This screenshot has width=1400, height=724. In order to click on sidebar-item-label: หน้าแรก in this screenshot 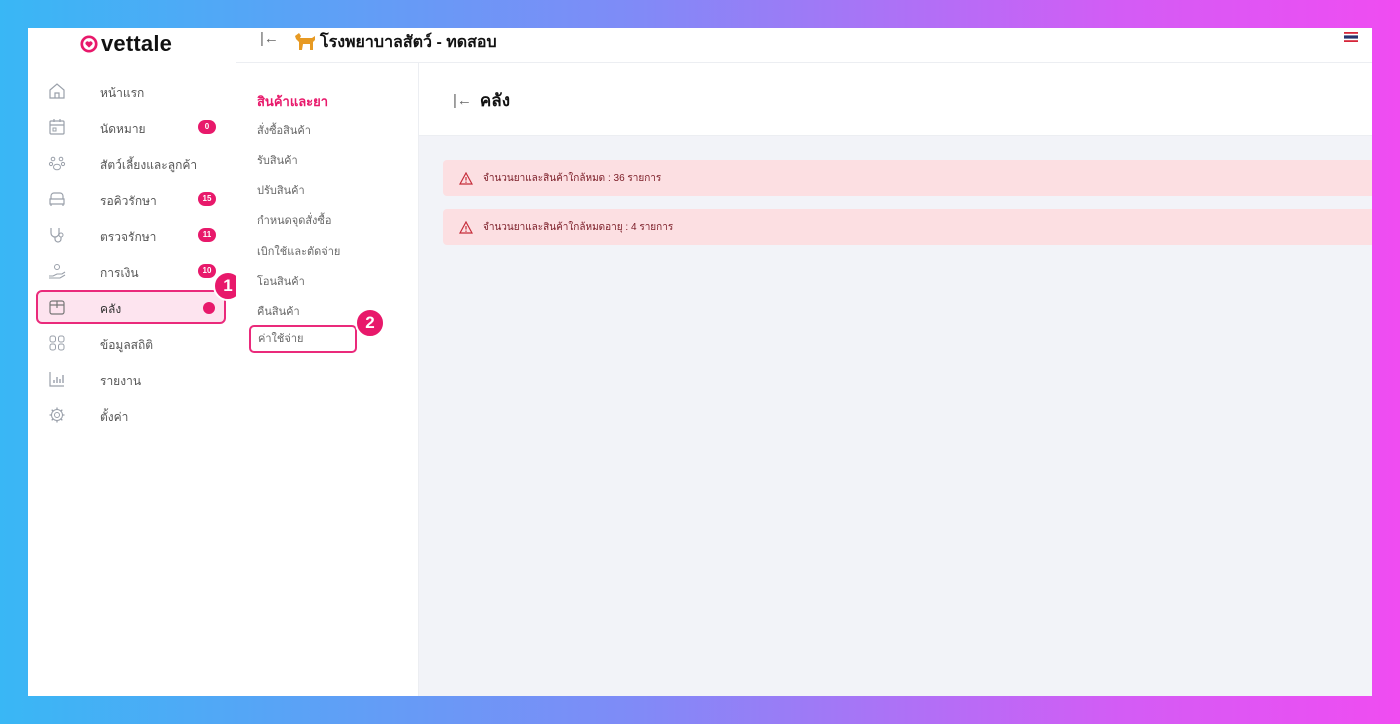, I will do `click(122, 93)`.